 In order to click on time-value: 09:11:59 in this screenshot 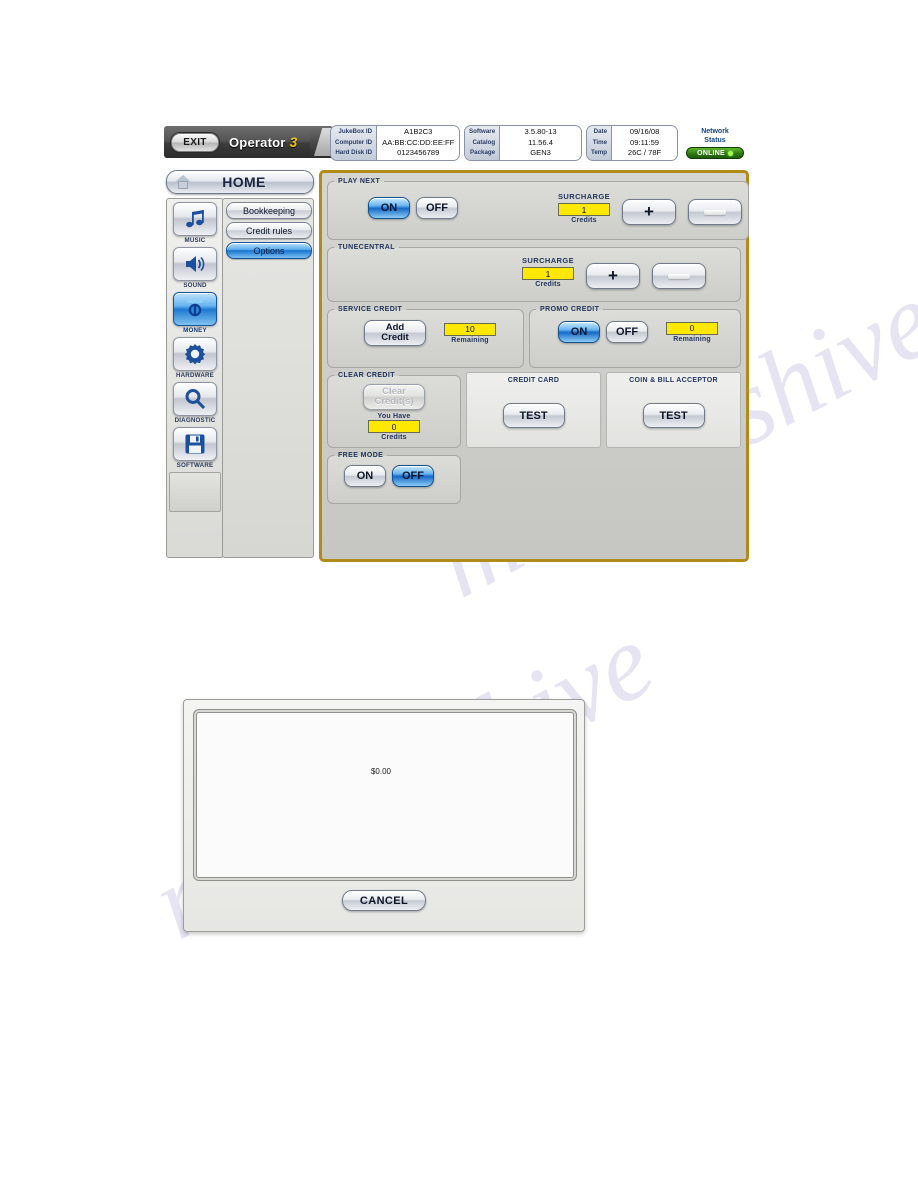, I will do `click(645, 142)`.